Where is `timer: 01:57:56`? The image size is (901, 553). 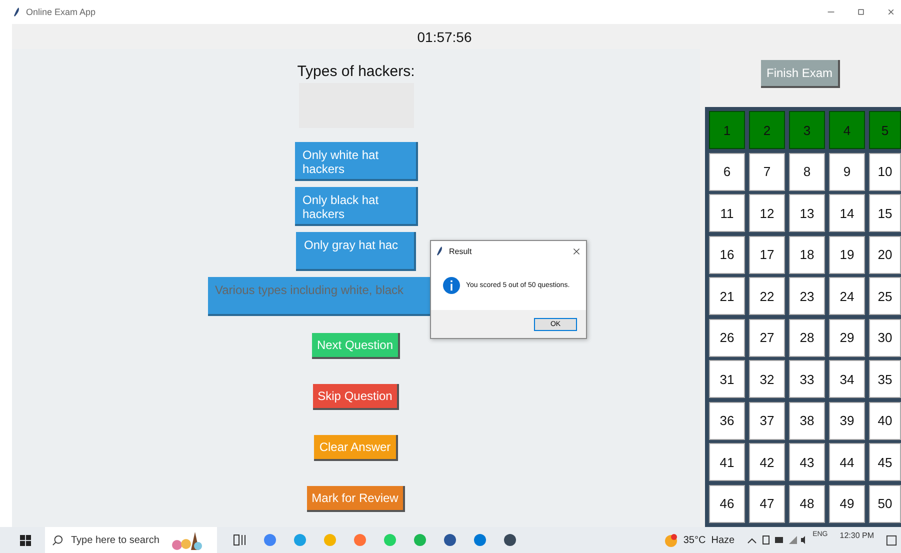
timer: 01:57:56 is located at coordinates (444, 36).